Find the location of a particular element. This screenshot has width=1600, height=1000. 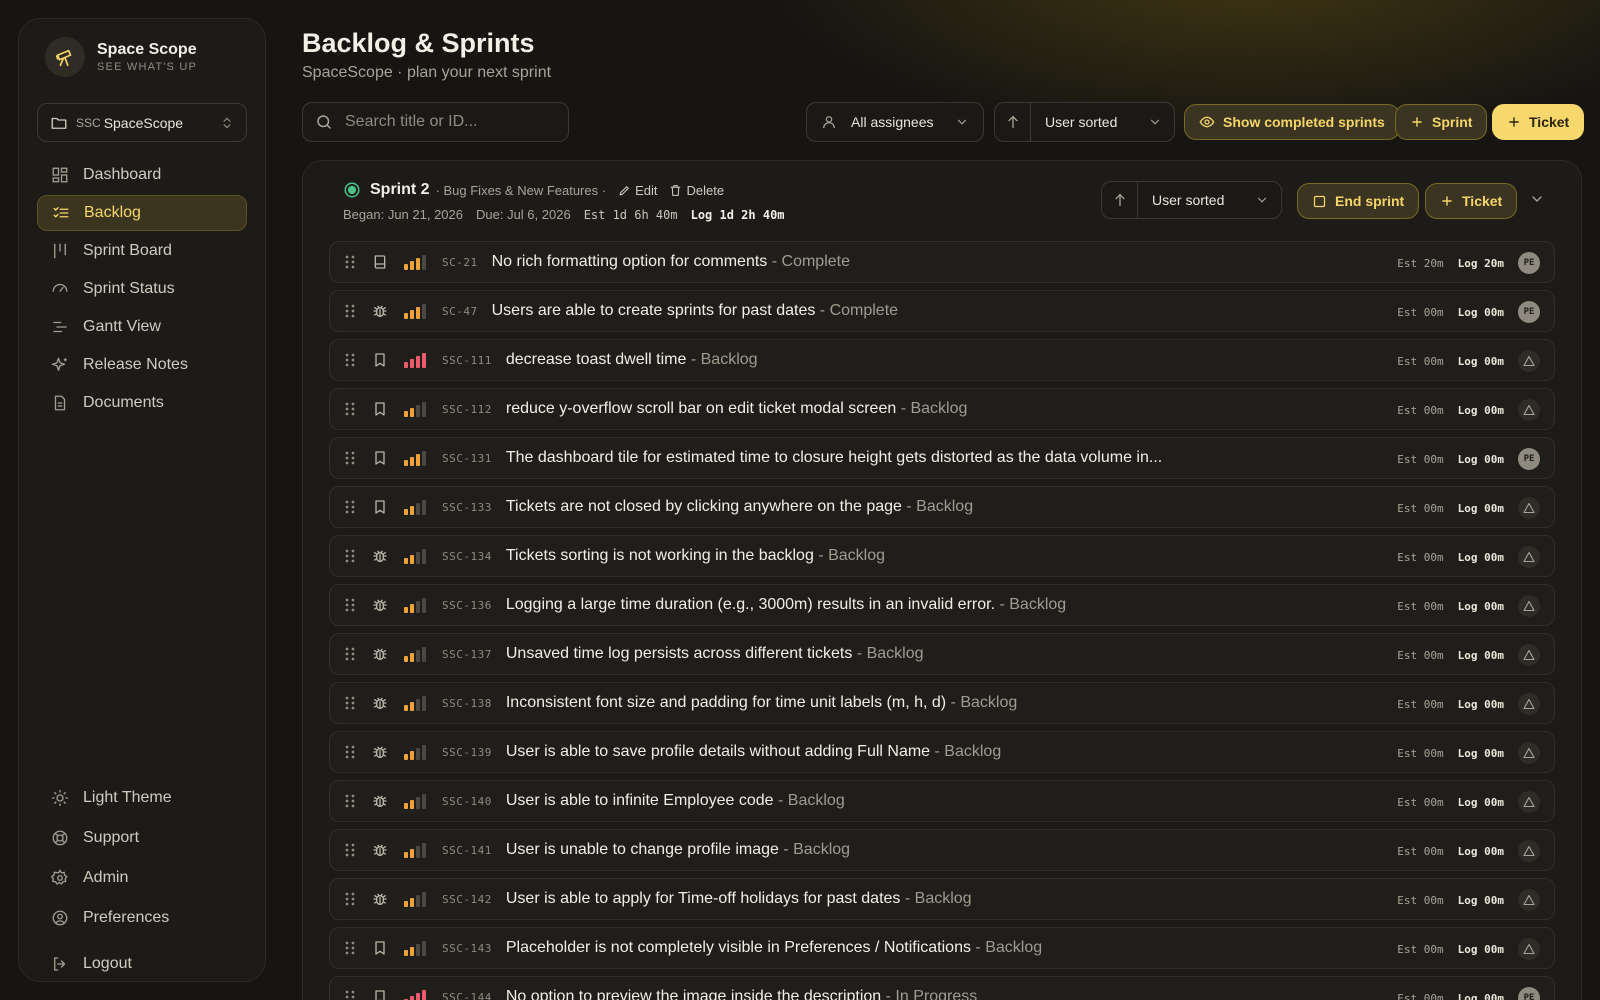

nav-documents-label: Documents is located at coordinates (123, 402).